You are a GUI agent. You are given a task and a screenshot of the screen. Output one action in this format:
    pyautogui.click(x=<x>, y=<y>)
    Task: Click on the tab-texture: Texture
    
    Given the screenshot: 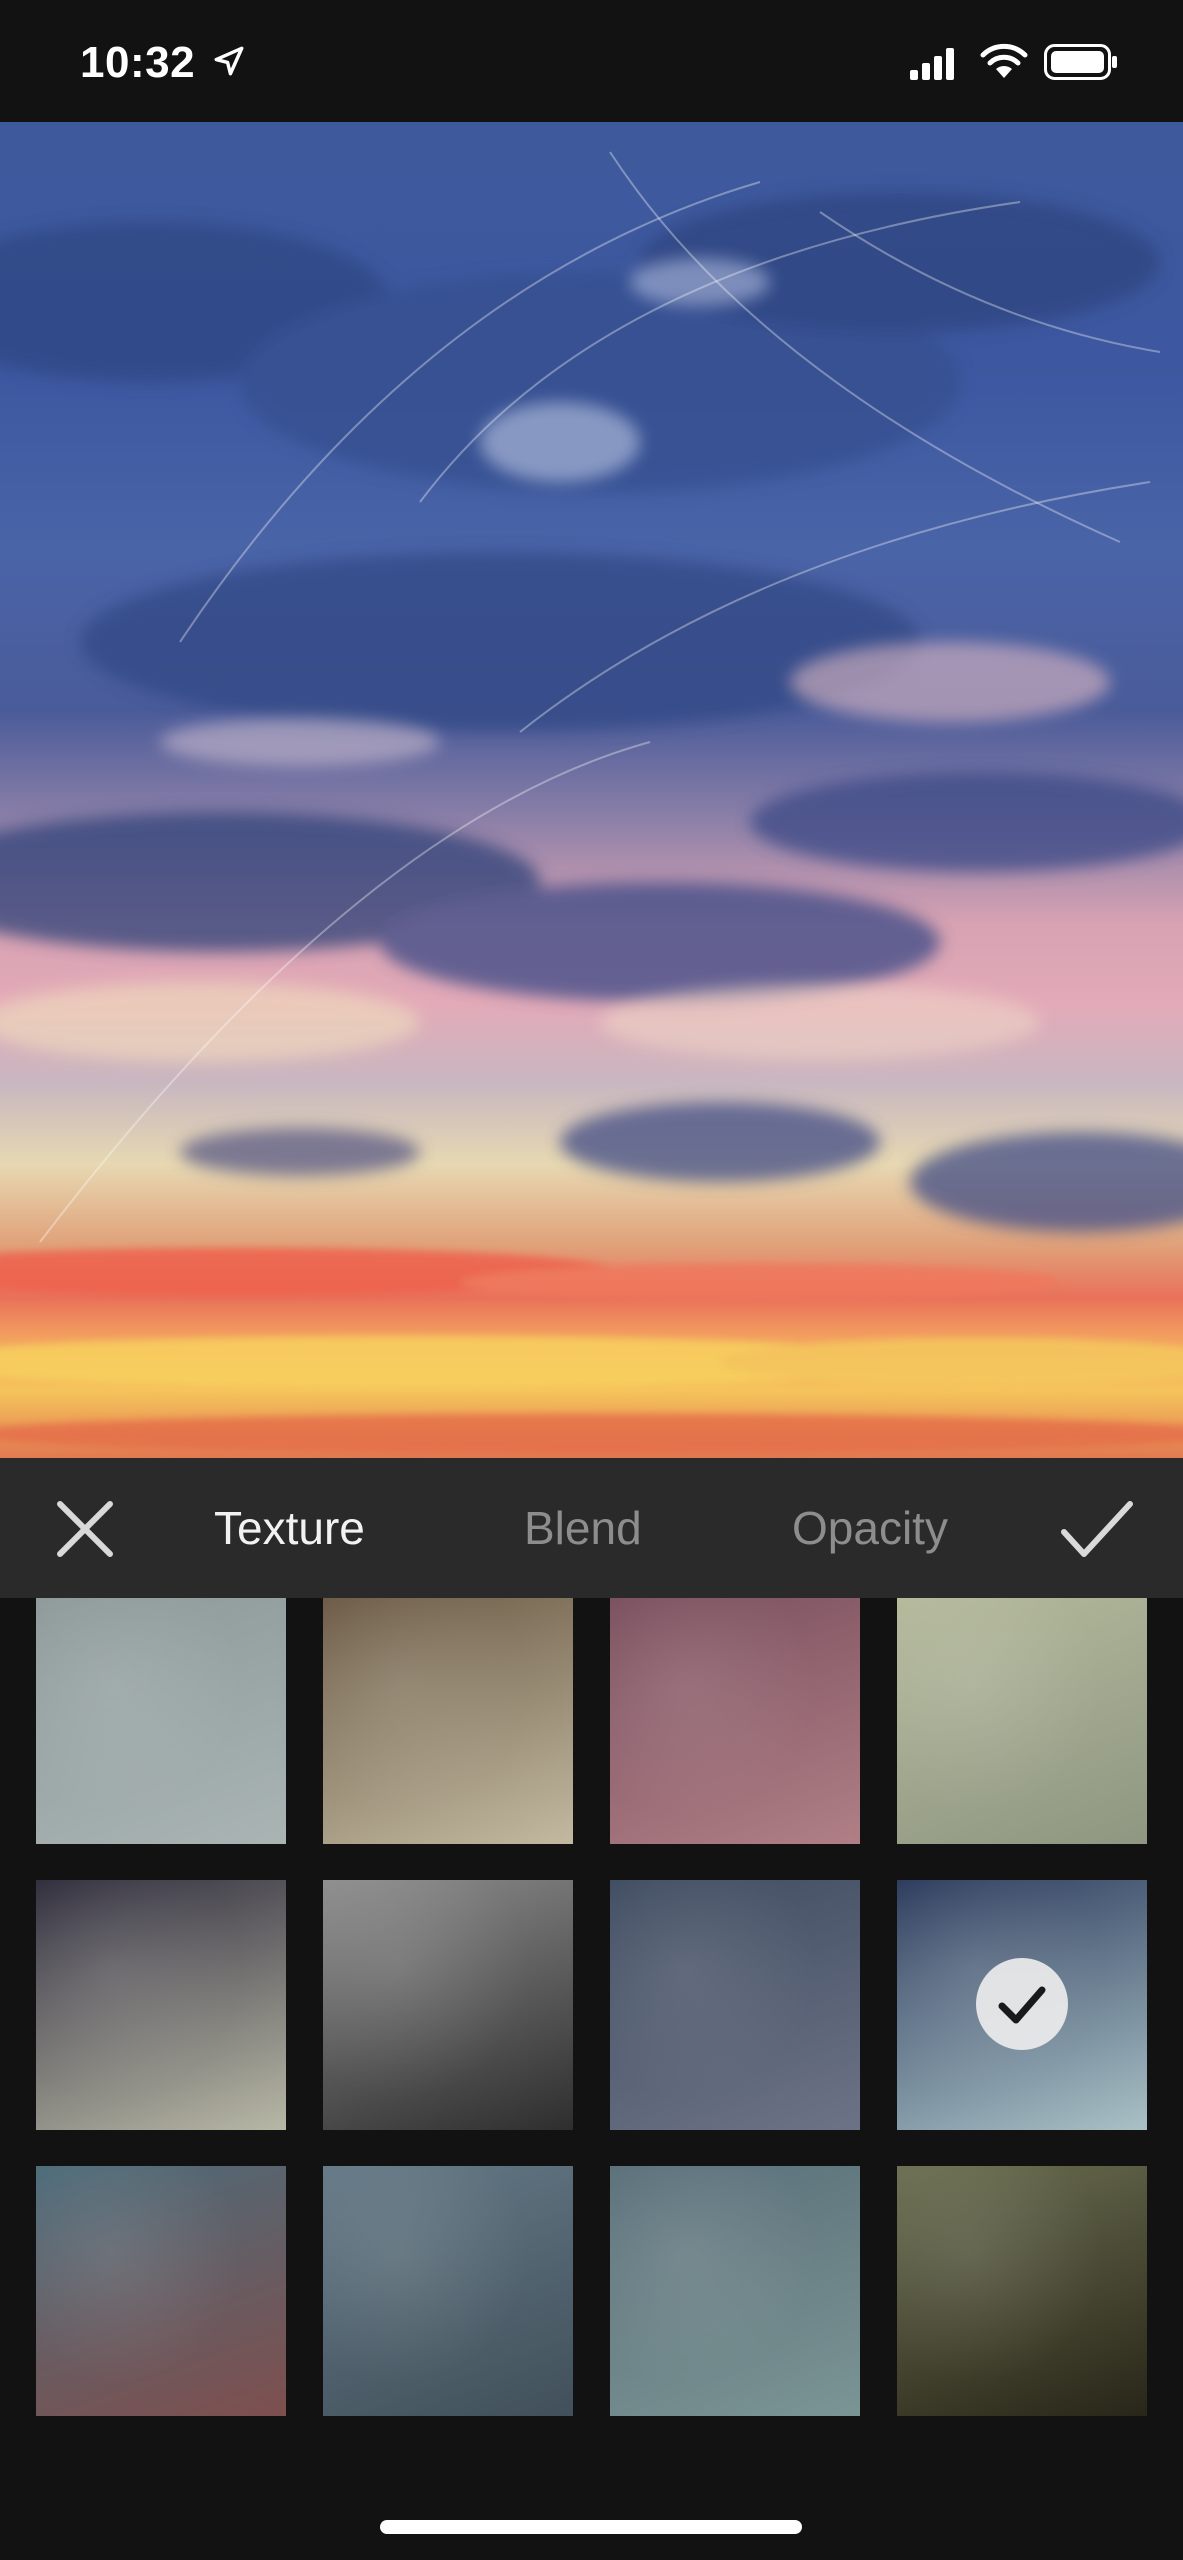 What is the action you would take?
    pyautogui.click(x=289, y=1528)
    